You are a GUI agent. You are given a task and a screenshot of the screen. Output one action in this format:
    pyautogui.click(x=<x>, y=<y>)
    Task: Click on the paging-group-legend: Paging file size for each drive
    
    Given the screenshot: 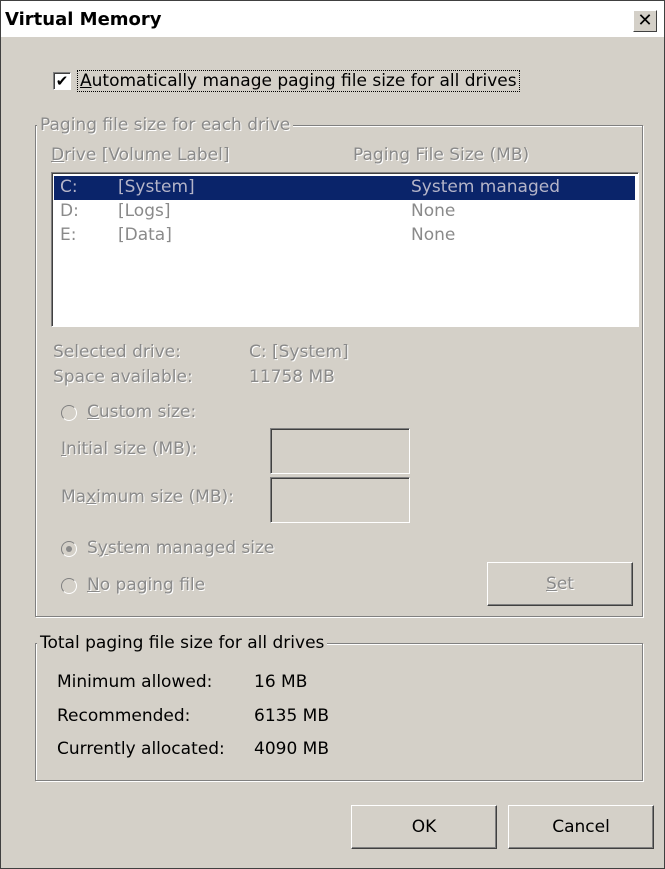 What is the action you would take?
    pyautogui.click(x=165, y=125)
    